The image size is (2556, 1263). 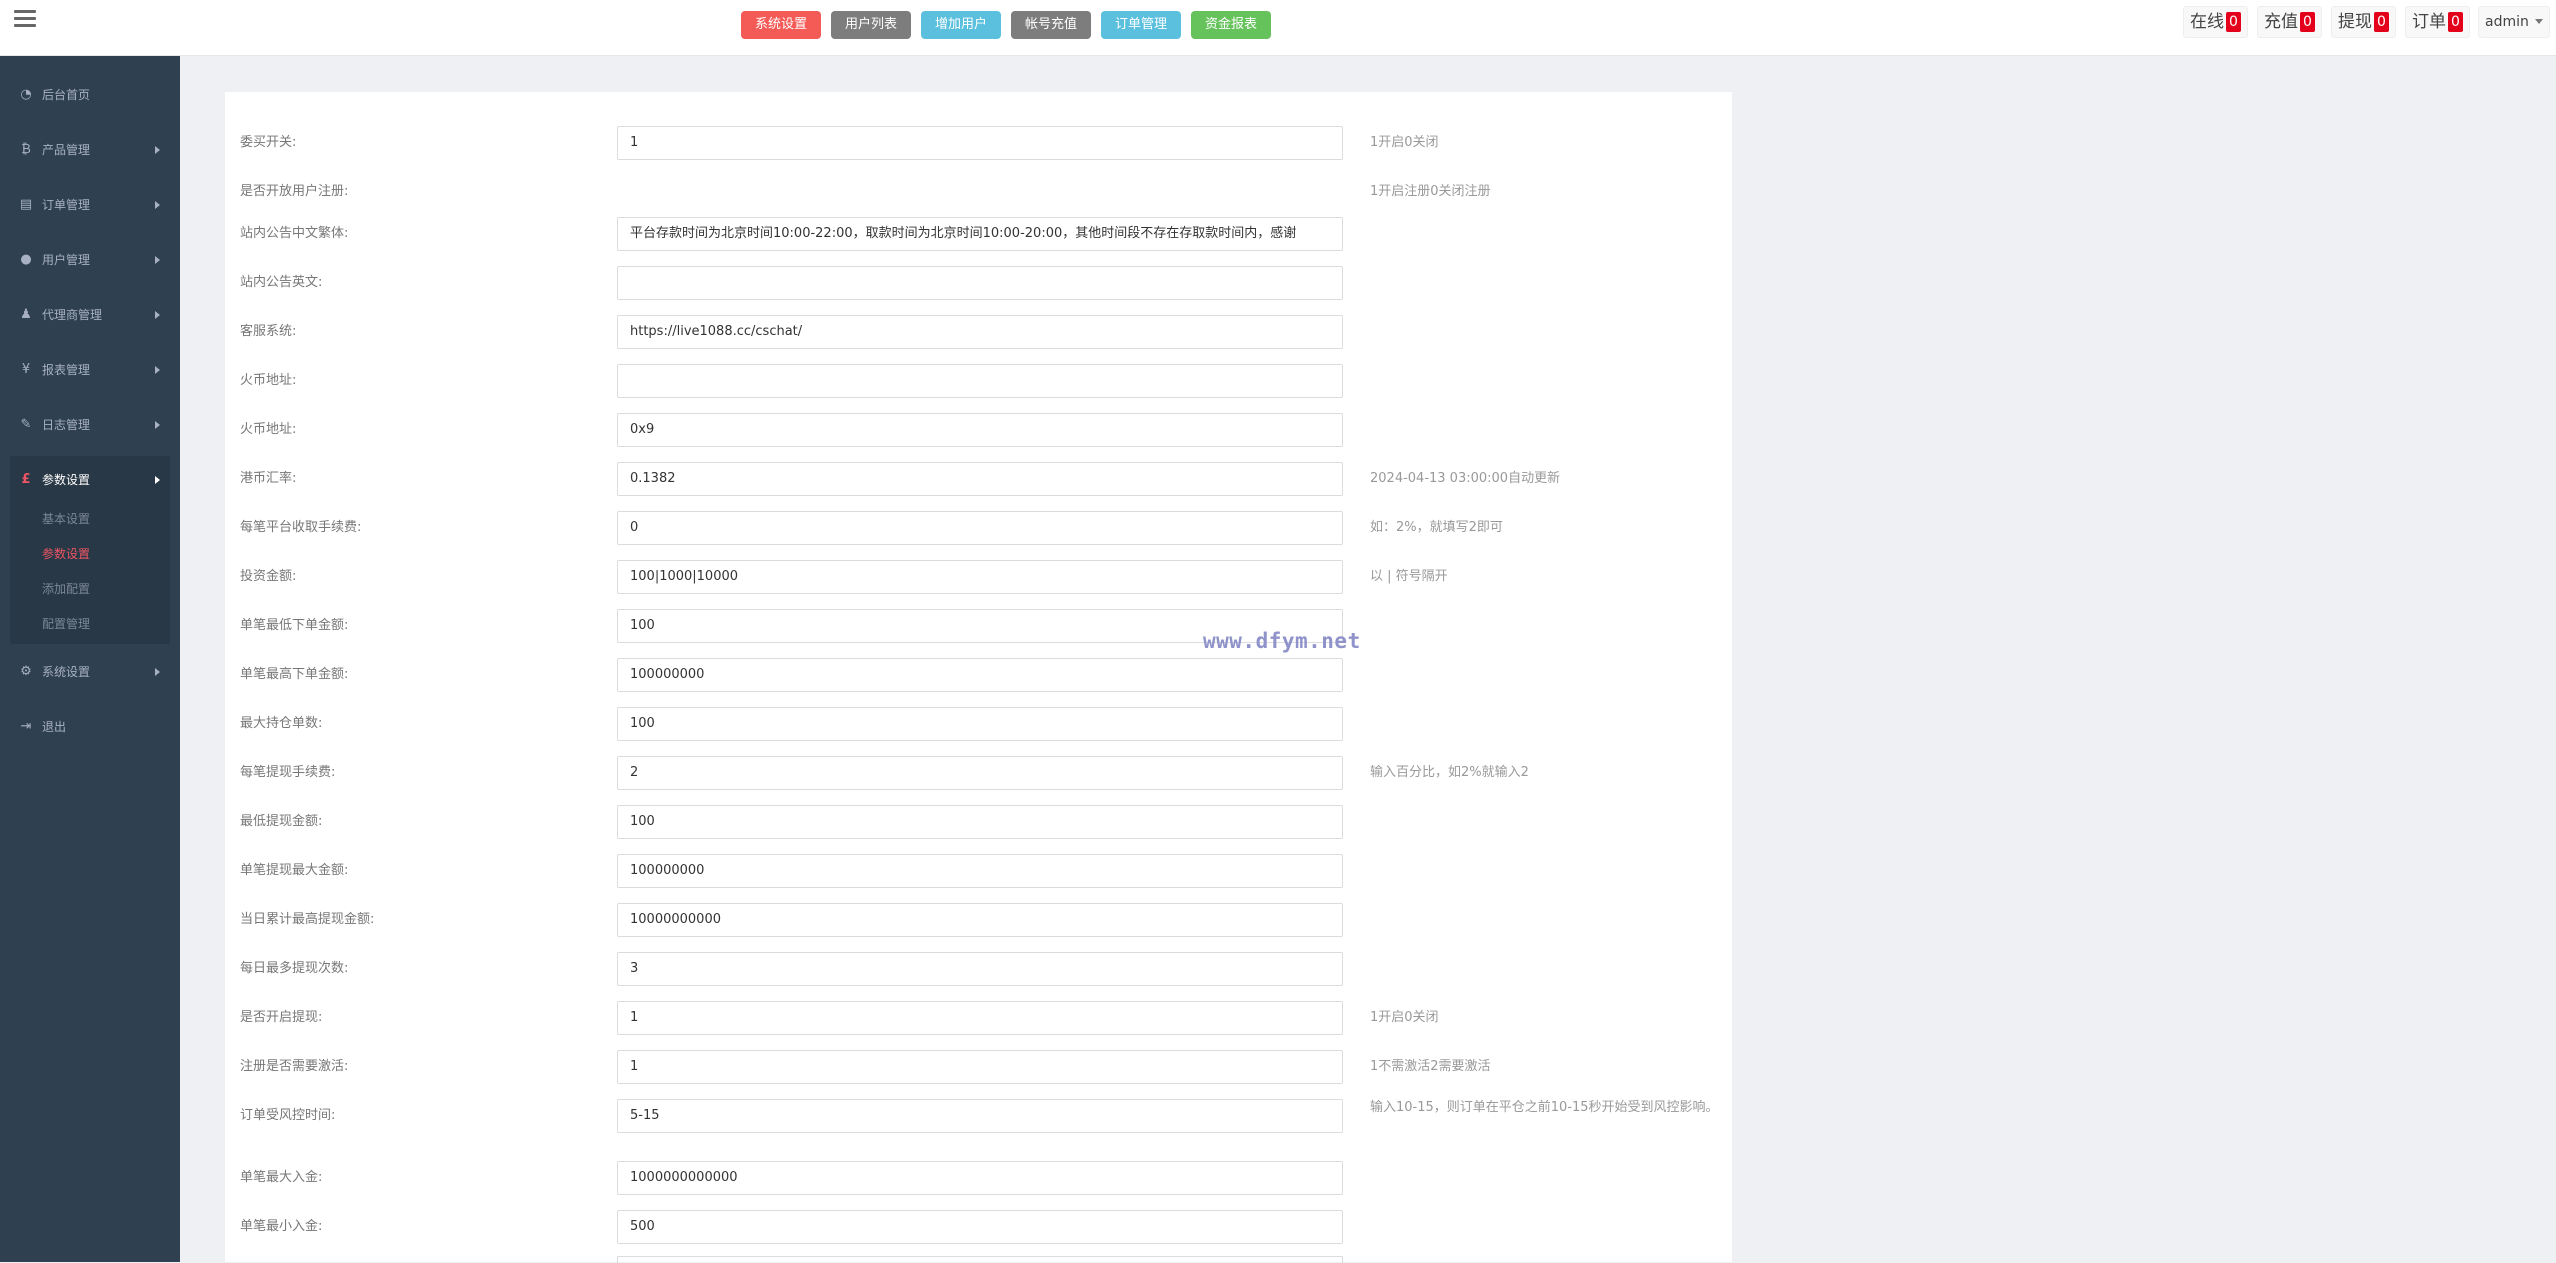 What do you see at coordinates (281, 1017) in the screenshot?
I see `field-label: 是否开启提现:` at bounding box center [281, 1017].